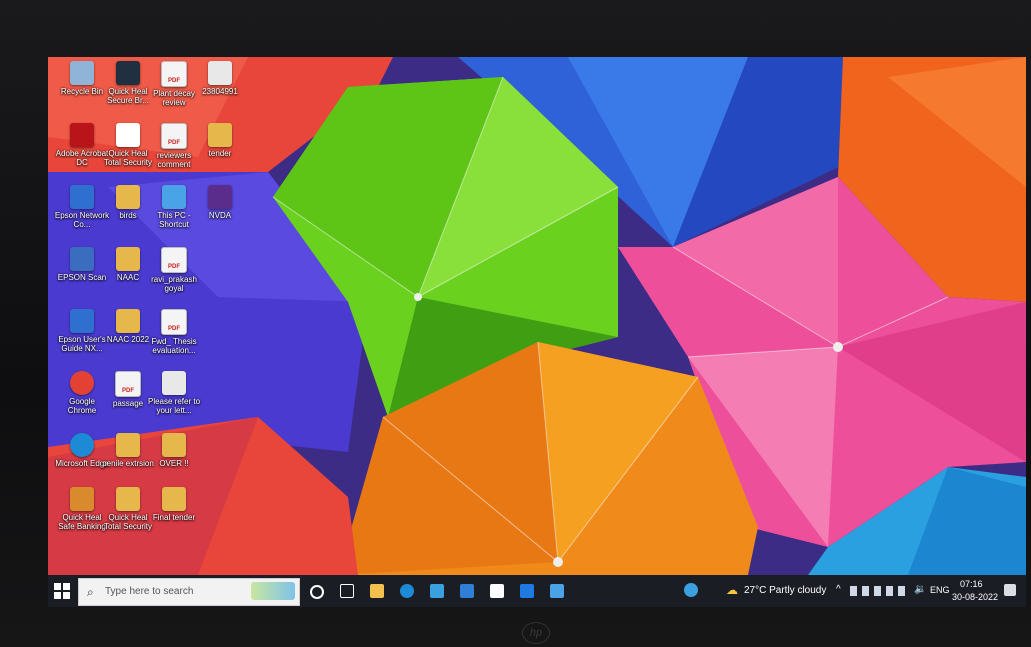 Image resolution: width=1031 pixels, height=647 pixels. Describe the element at coordinates (220, 91) in the screenshot. I see `desktop-icon-label: 23804991` at that location.